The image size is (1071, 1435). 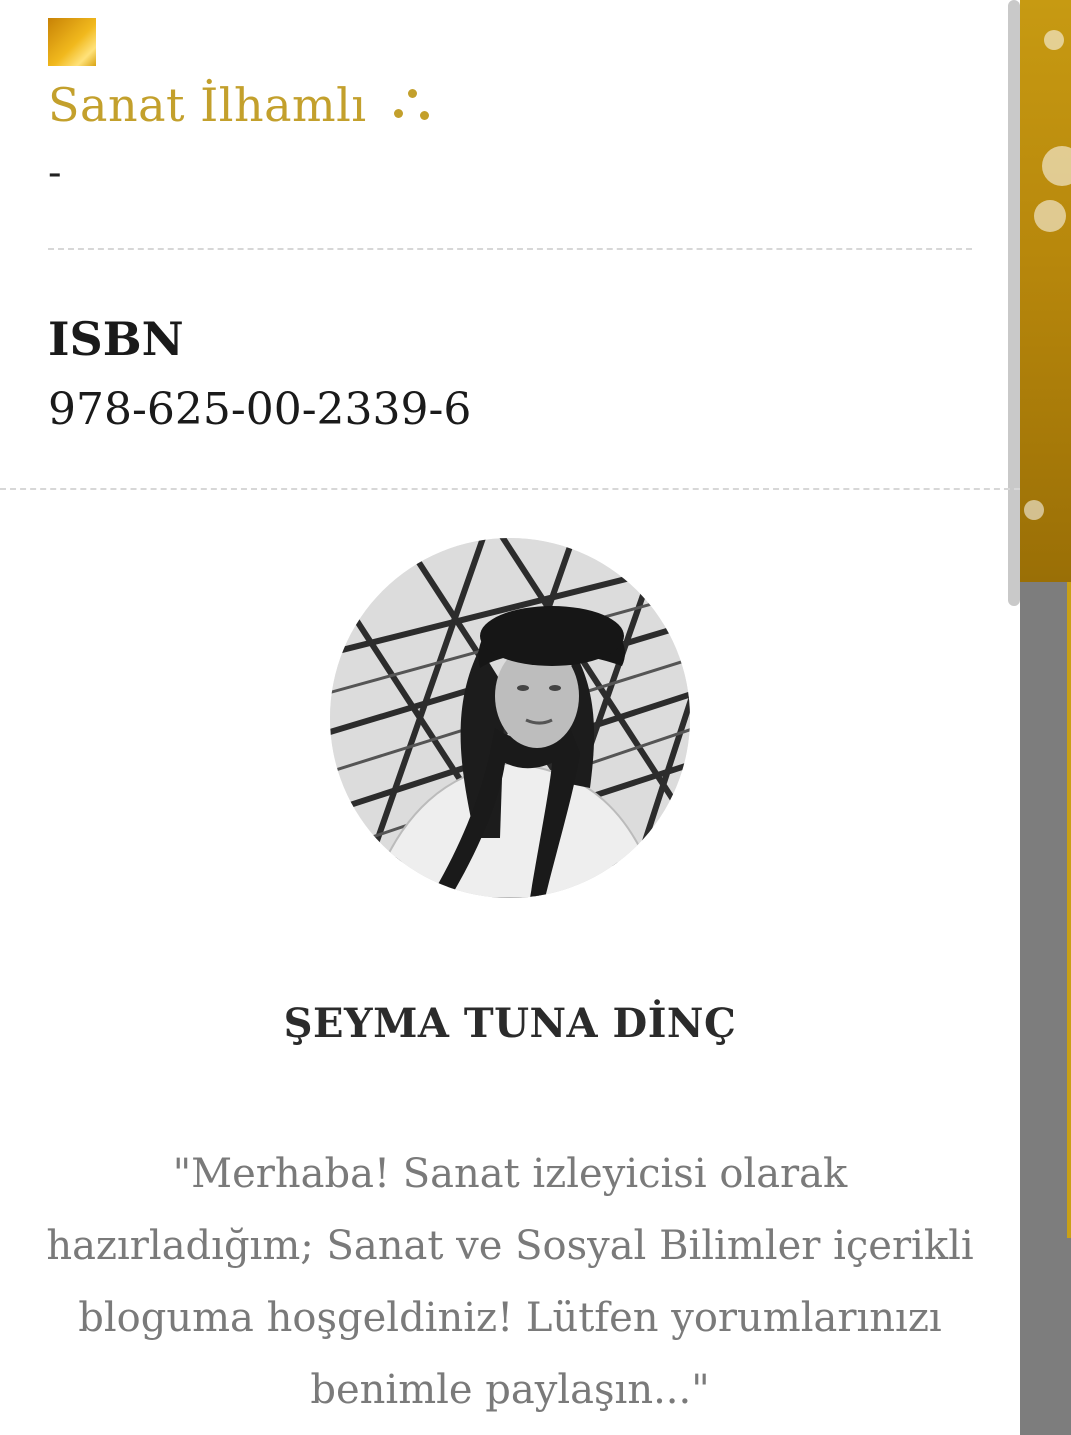 I want to click on blog-subtitle: -, so click(x=55, y=173).